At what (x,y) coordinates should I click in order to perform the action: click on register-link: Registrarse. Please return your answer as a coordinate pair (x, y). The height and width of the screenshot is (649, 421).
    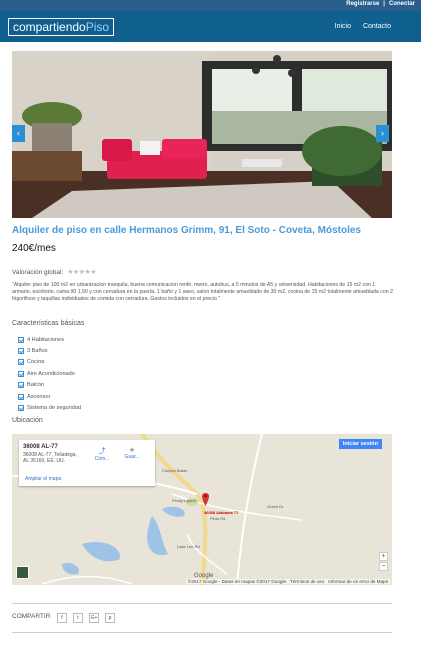
    Looking at the image, I should click on (362, 4).